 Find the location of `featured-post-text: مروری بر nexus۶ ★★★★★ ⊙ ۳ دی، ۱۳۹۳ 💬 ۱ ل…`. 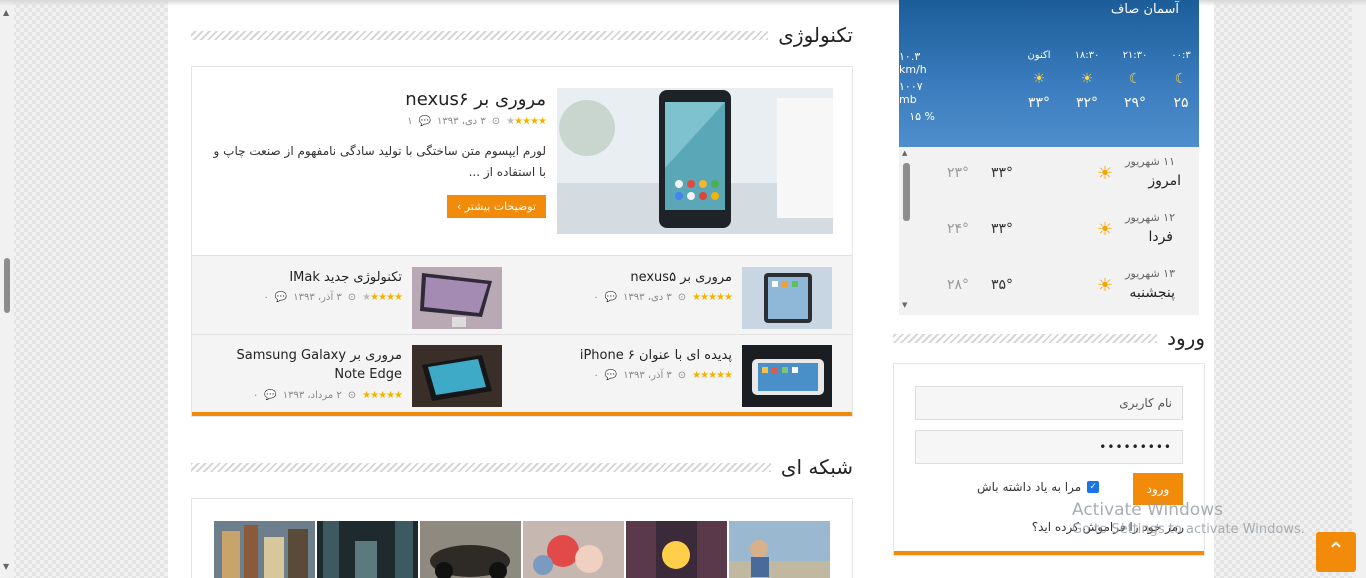

featured-post-text: مروری بر nexus۶ ★★★★★ ⊙ ۳ دی، ۱۳۹۳ 💬 ۱ ل… is located at coordinates (378, 153).